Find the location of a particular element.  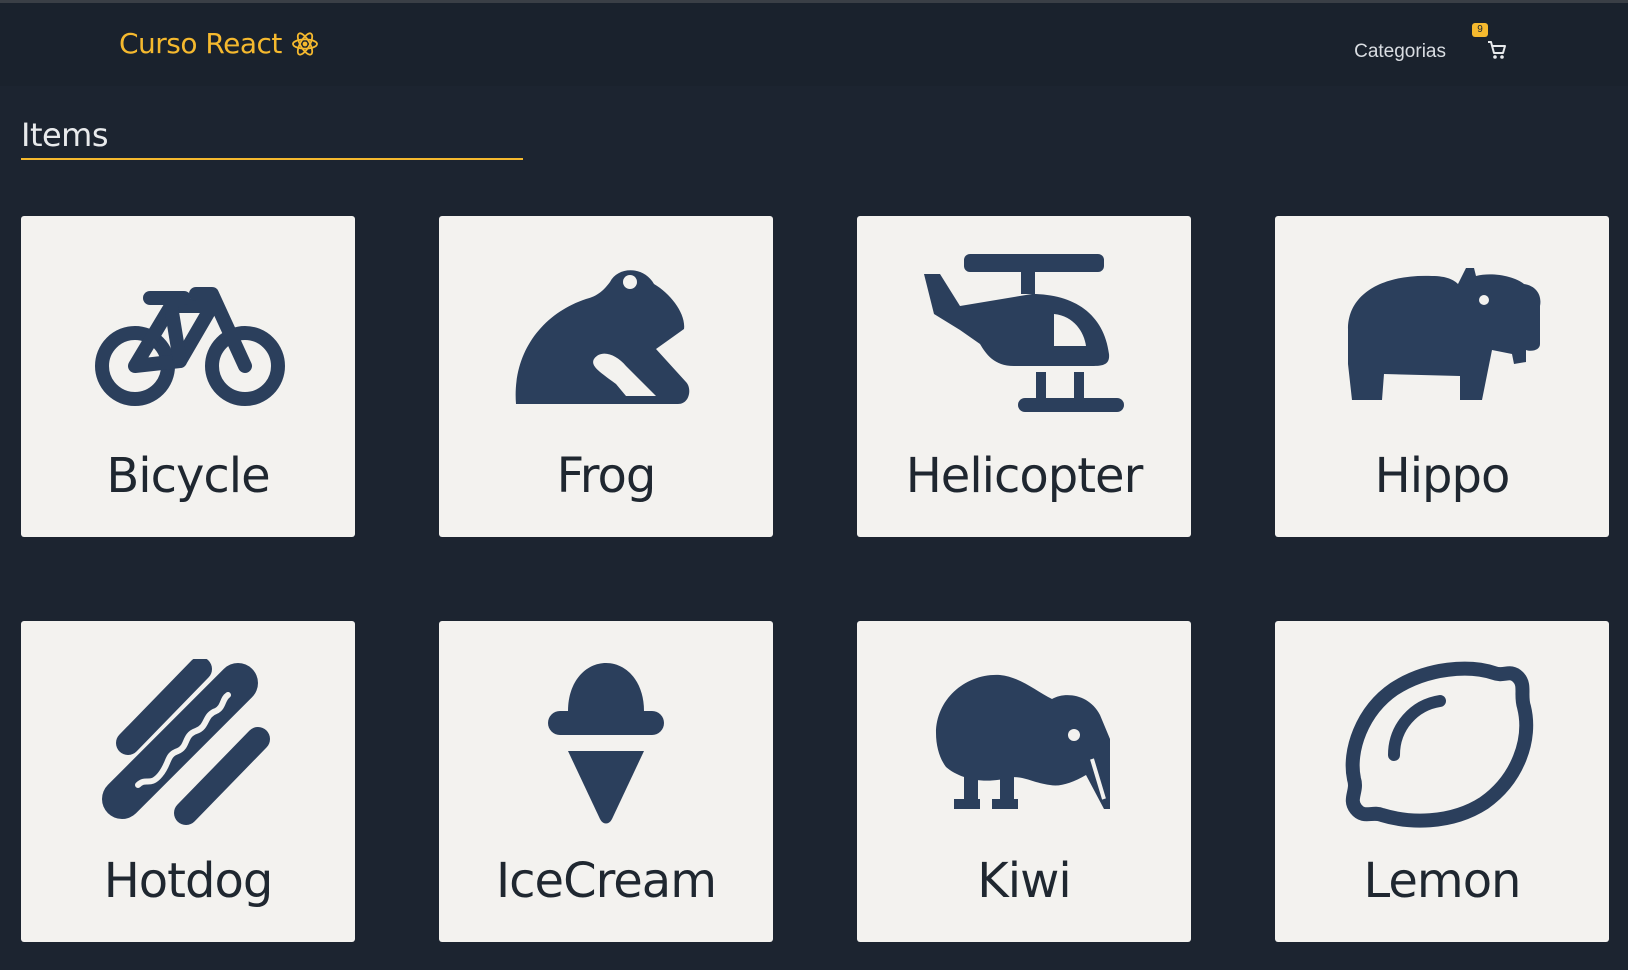

react-atom-icon is located at coordinates (304, 43).